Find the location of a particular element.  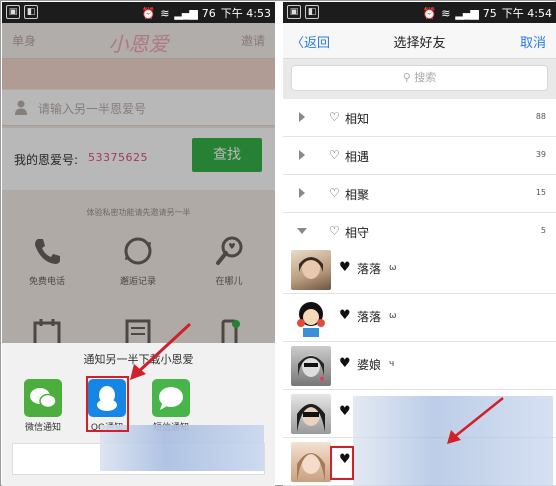

group-count: 15 is located at coordinates (540, 192).